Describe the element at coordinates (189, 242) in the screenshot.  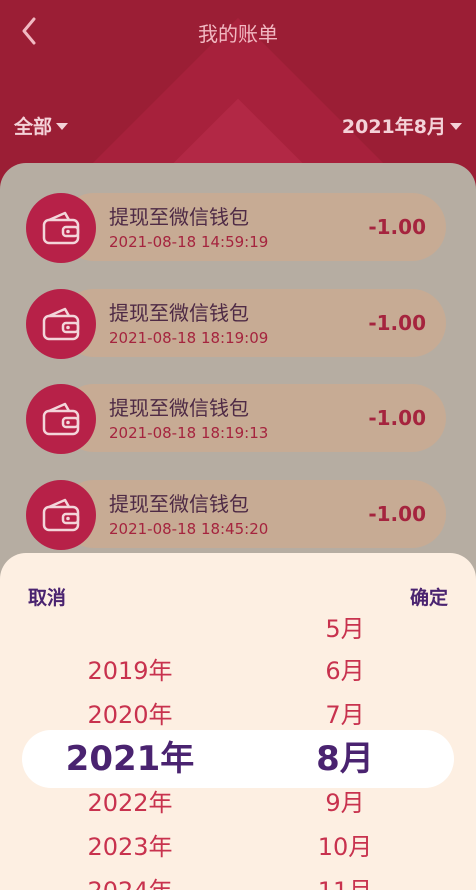
I see `bill-time: 2021-08-18 14:59:19` at that location.